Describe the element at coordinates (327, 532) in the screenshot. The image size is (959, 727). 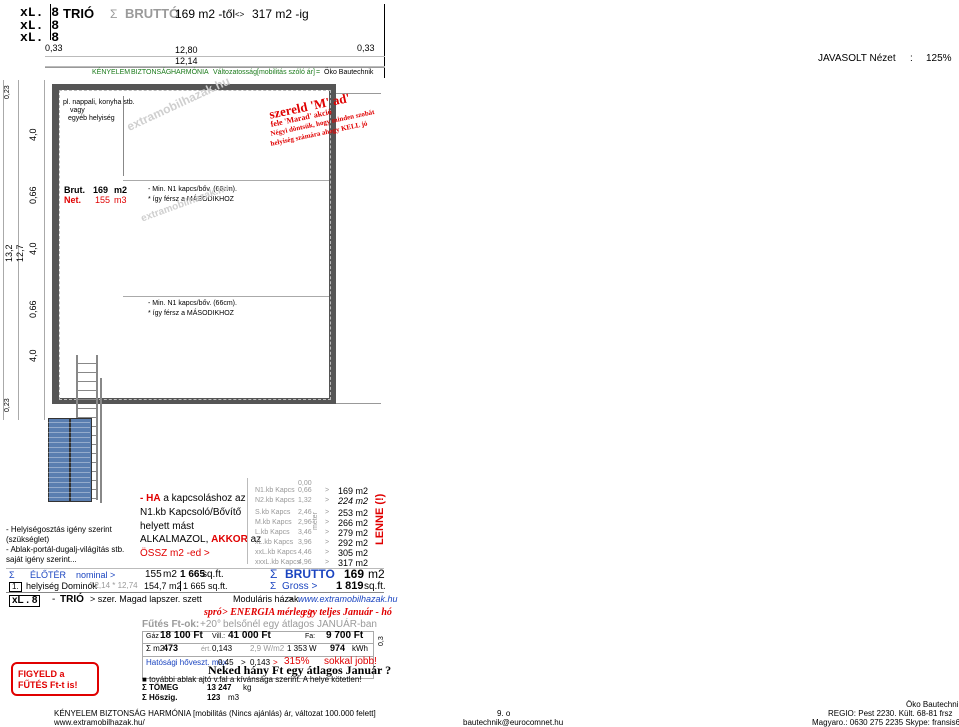
I see `size-row-5-arrow: >` at that location.